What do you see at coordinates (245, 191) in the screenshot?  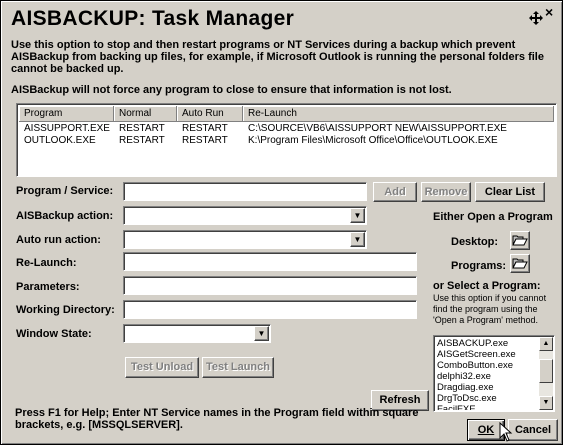 I see `program-input` at bounding box center [245, 191].